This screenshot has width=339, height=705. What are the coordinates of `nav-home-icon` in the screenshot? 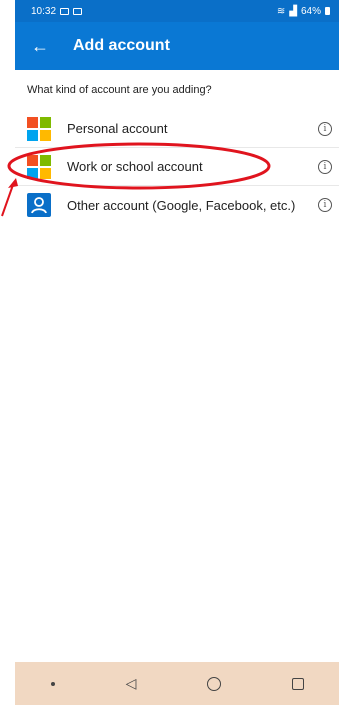 It's located at (214, 683).